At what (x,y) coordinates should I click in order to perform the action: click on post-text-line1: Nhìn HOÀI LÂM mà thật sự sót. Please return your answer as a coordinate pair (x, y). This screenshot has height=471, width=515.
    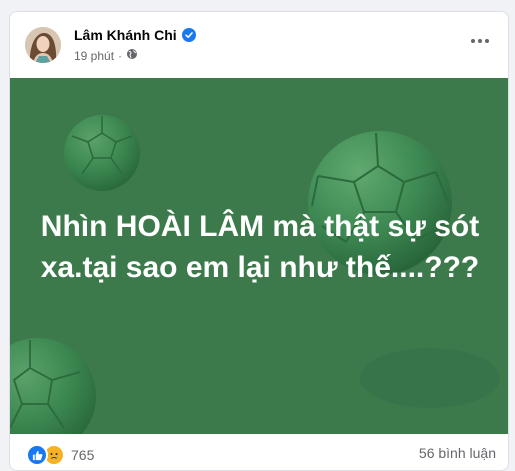
    Looking at the image, I should click on (260, 226).